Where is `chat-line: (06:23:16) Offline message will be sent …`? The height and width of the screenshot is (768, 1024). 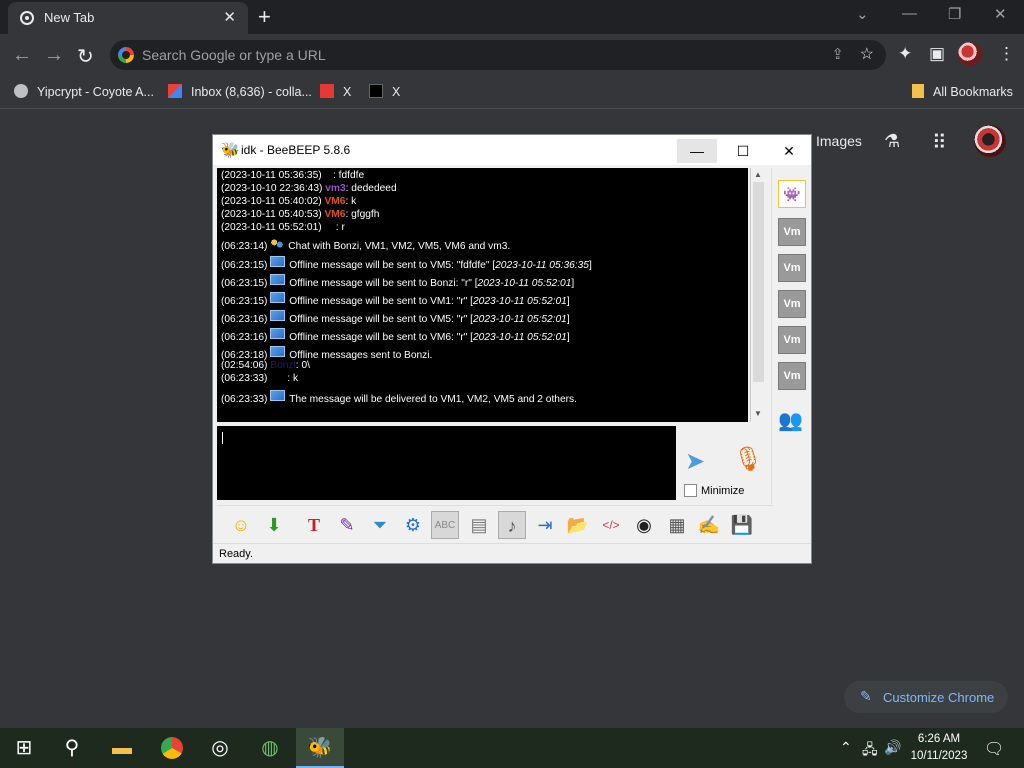 chat-line: (06:23:16) Offline message will be sent … is located at coordinates (395, 335).